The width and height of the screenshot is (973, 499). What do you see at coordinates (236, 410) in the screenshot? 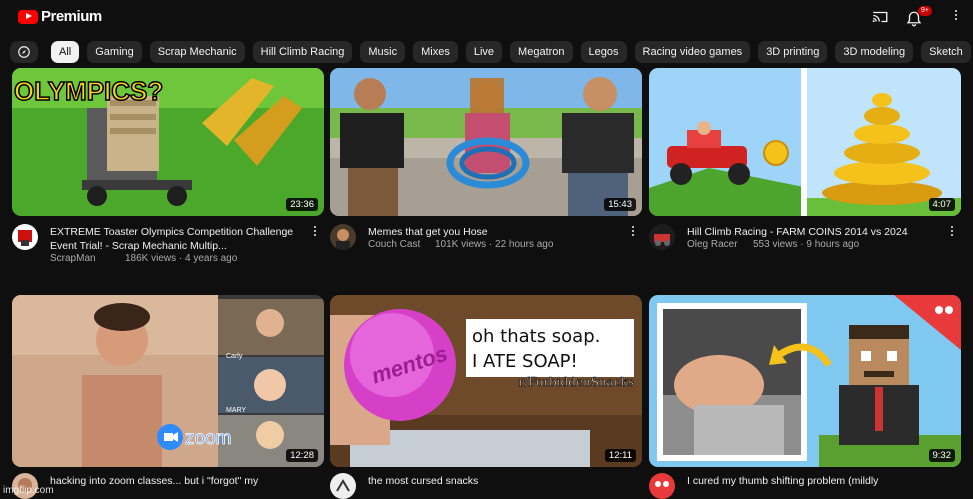
I see `participant-label: MARY` at bounding box center [236, 410].